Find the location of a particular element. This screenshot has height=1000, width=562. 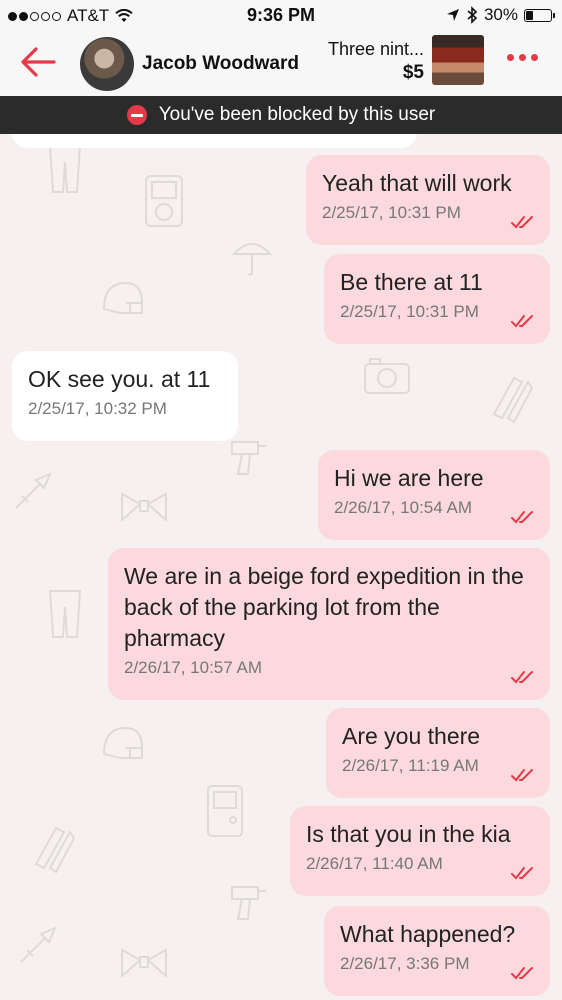

message-timestamp: 2/25/17, 10:32 PM is located at coordinates (97, 408).